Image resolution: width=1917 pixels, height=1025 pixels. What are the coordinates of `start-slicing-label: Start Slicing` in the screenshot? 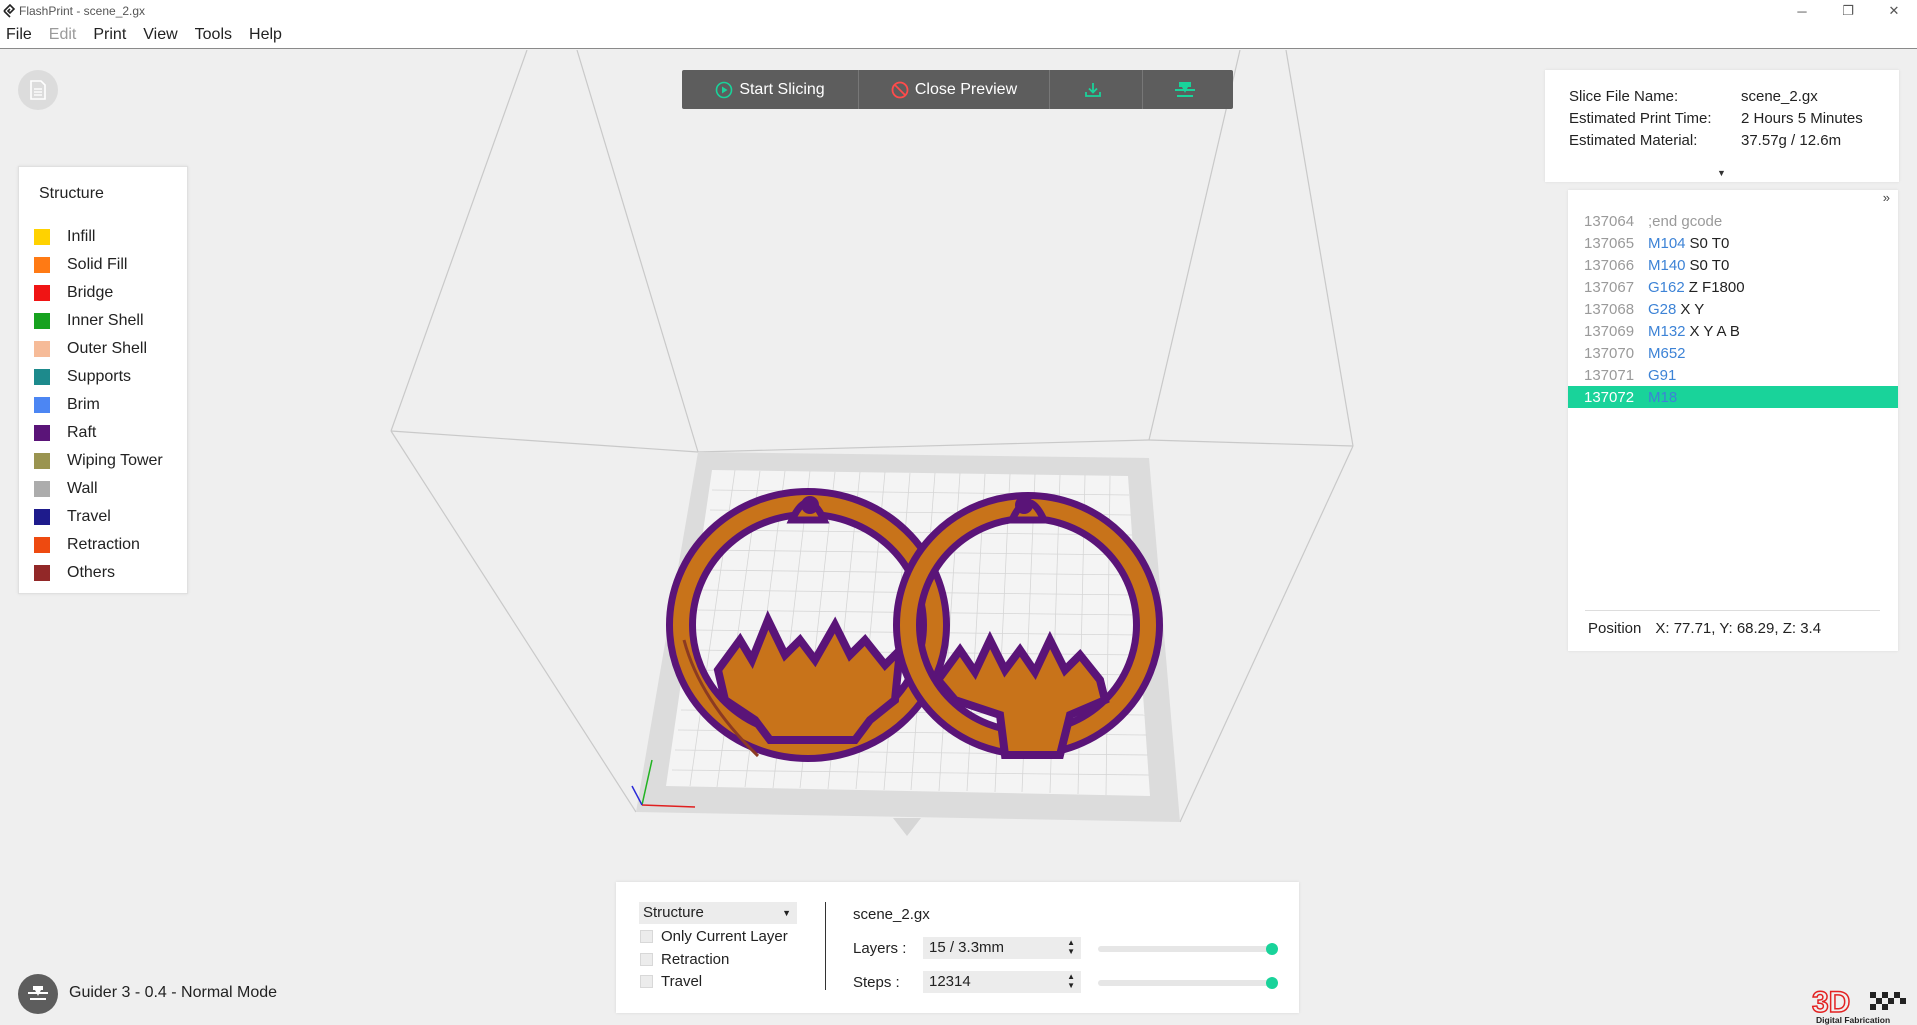 It's located at (782, 89).